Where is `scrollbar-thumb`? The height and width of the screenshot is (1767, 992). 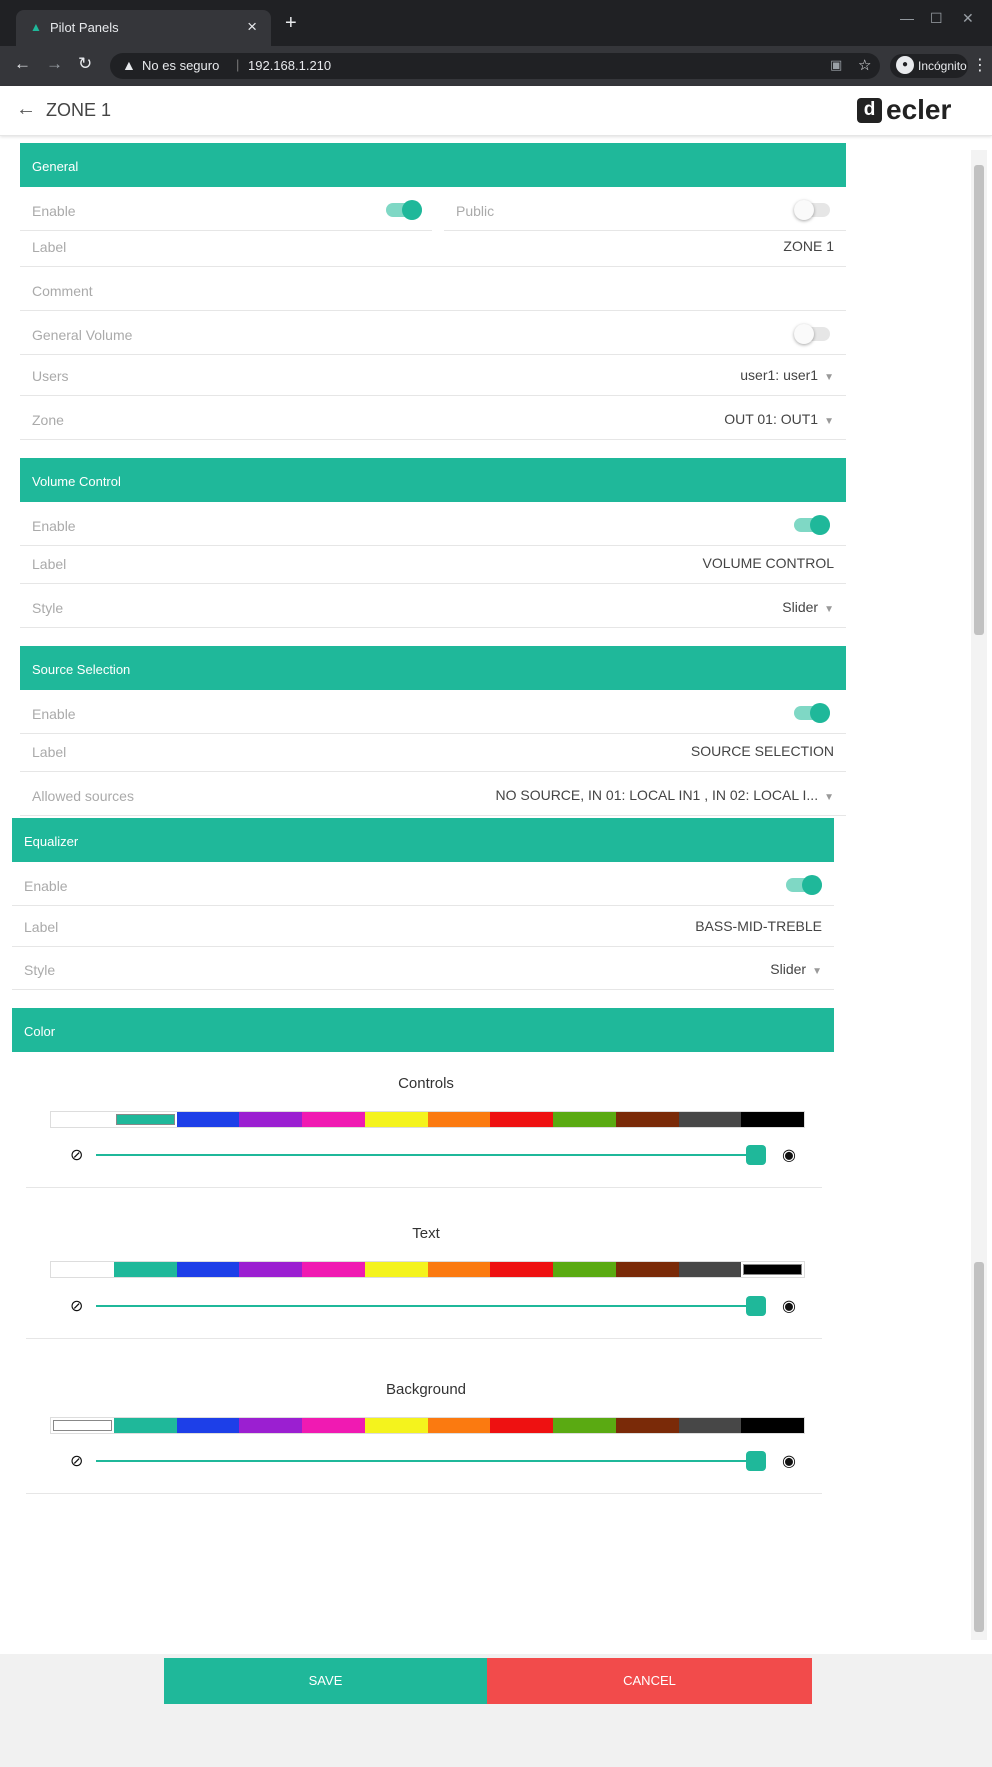
scrollbar-thumb is located at coordinates (979, 400).